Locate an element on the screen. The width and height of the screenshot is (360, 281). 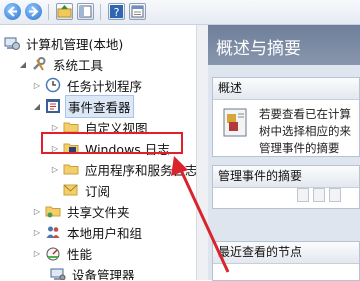
tree-node-label: 事件查看器 is located at coordinates (99, 106).